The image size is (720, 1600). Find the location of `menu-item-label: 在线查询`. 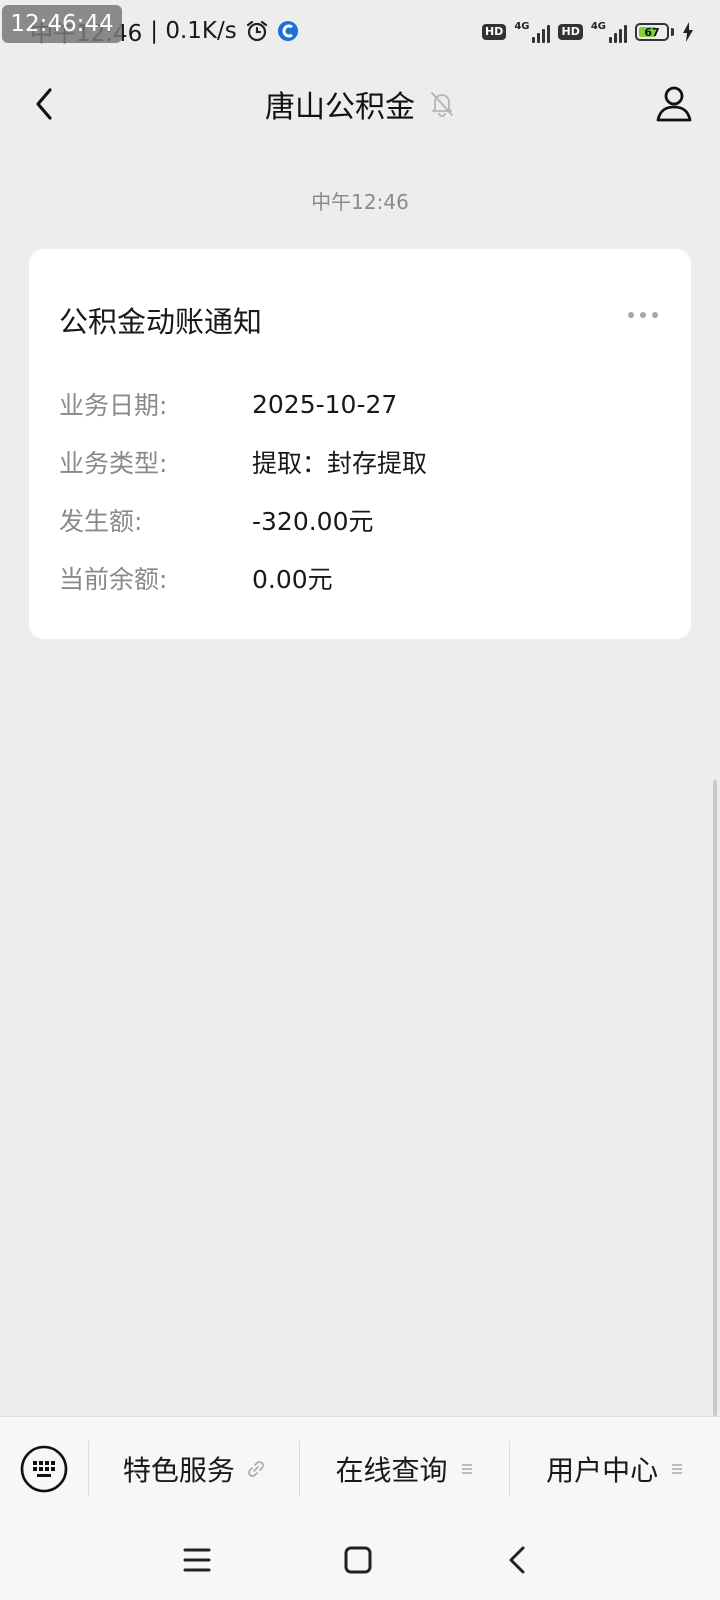

menu-item-label: 在线查询 is located at coordinates (391, 1470).